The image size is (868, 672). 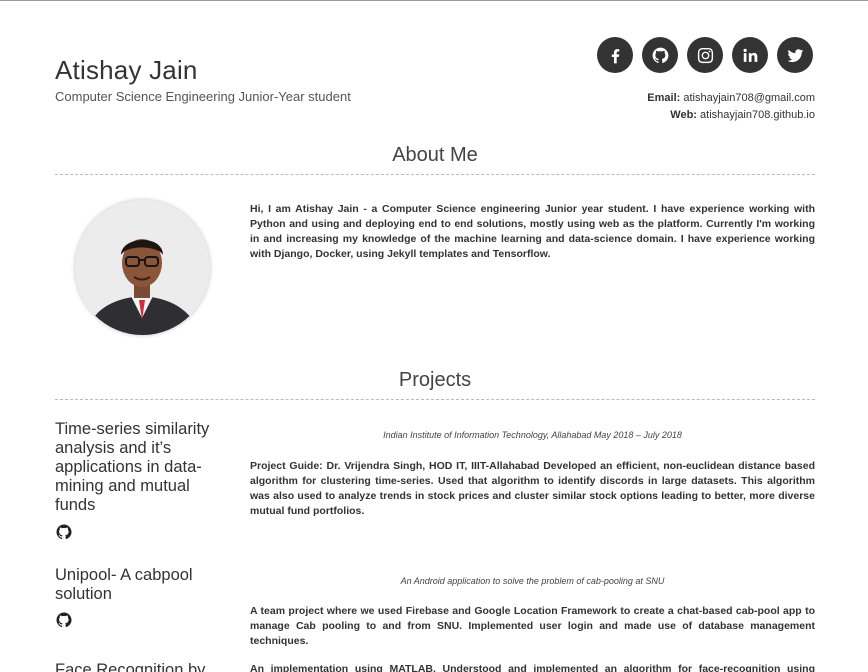 I want to click on social-links, so click(x=705, y=55).